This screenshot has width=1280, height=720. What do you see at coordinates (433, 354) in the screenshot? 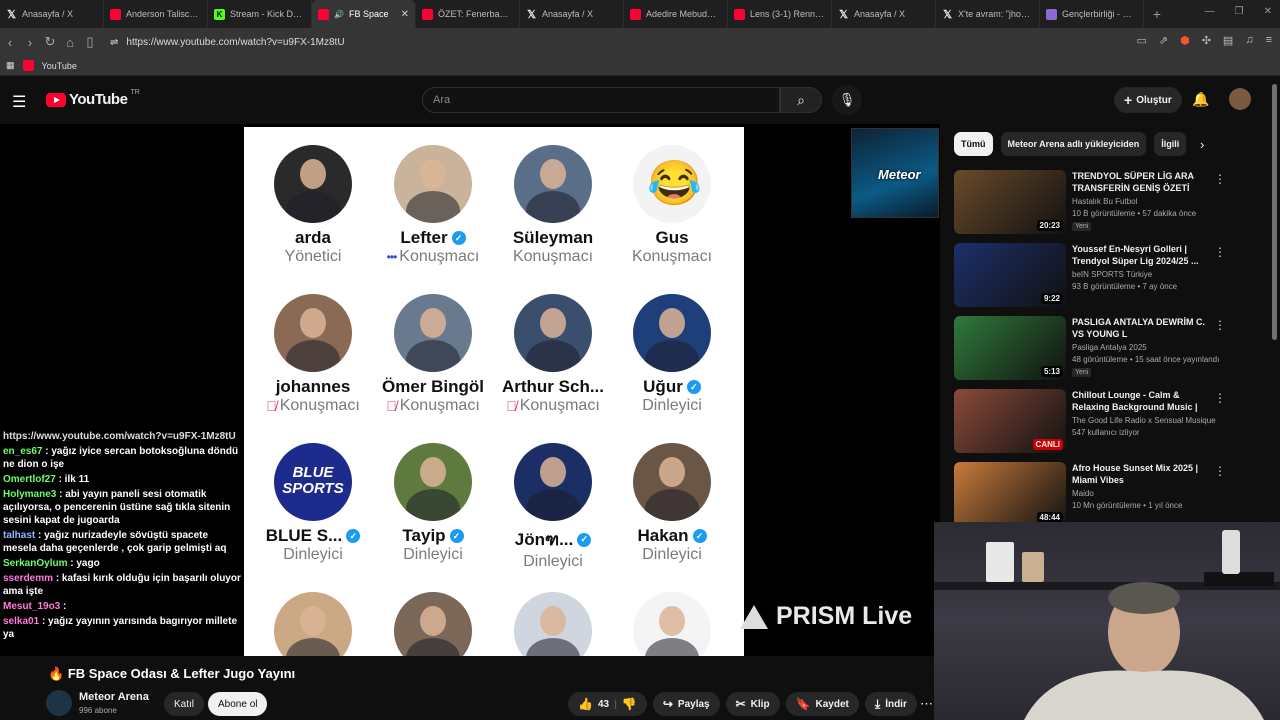
I see `space-participant: Ömer Bingöl 🎙̸ Konuşmacı` at bounding box center [433, 354].